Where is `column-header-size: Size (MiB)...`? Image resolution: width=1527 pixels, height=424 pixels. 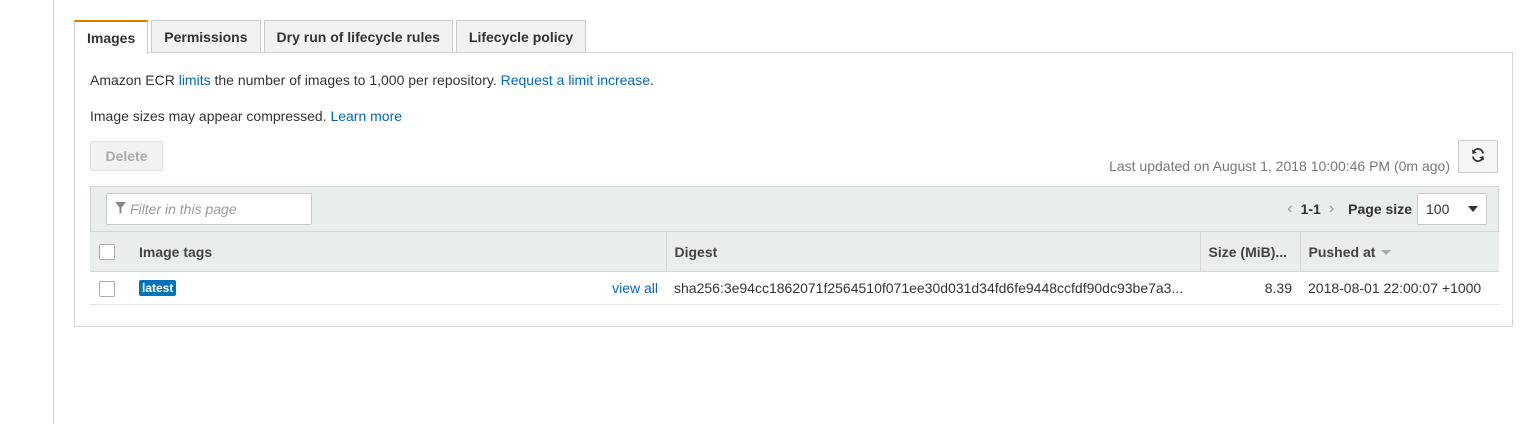
column-header-size: Size (MiB)... is located at coordinates (1249, 251).